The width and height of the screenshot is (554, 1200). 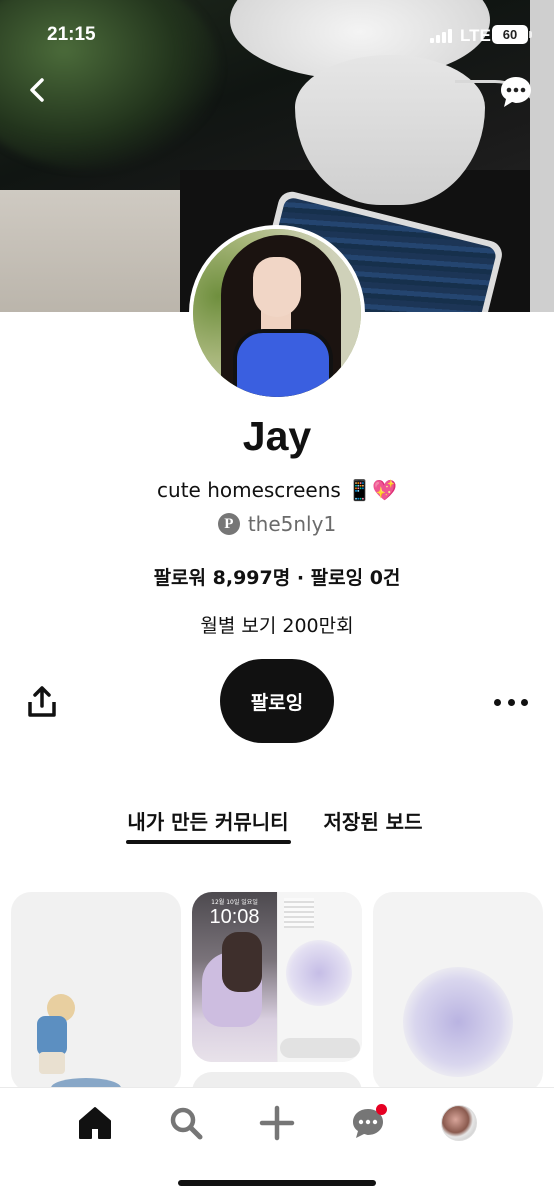 I want to click on follow-stats: 팔로워 8,997명 · 팔로잉 0건, so click(x=277, y=576).